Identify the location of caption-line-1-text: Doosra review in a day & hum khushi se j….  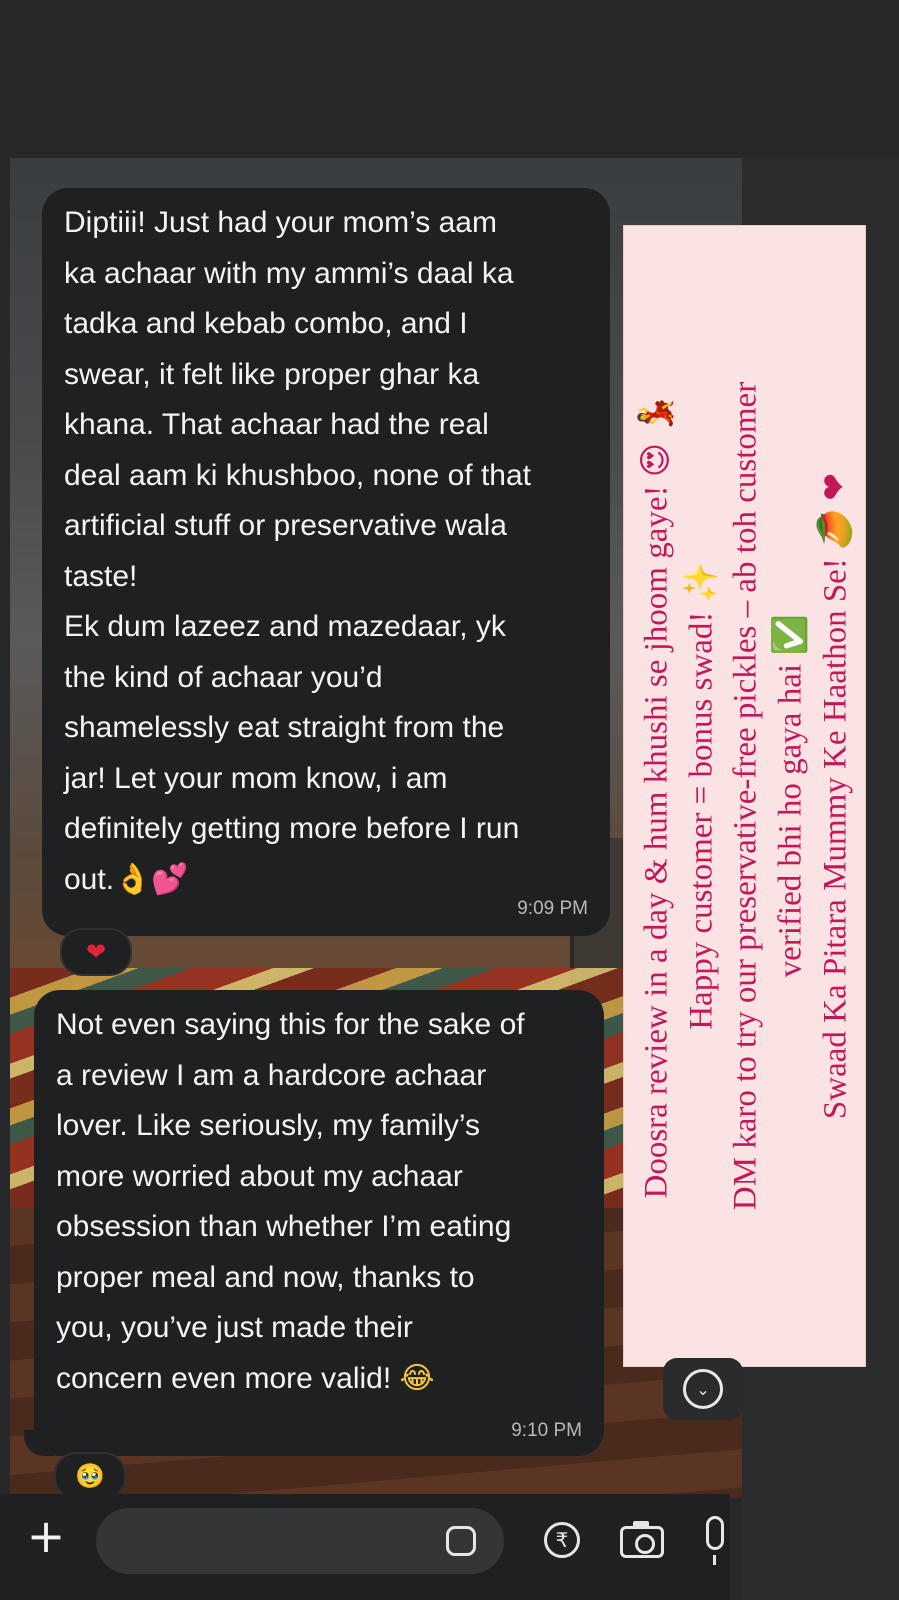
(655, 842).